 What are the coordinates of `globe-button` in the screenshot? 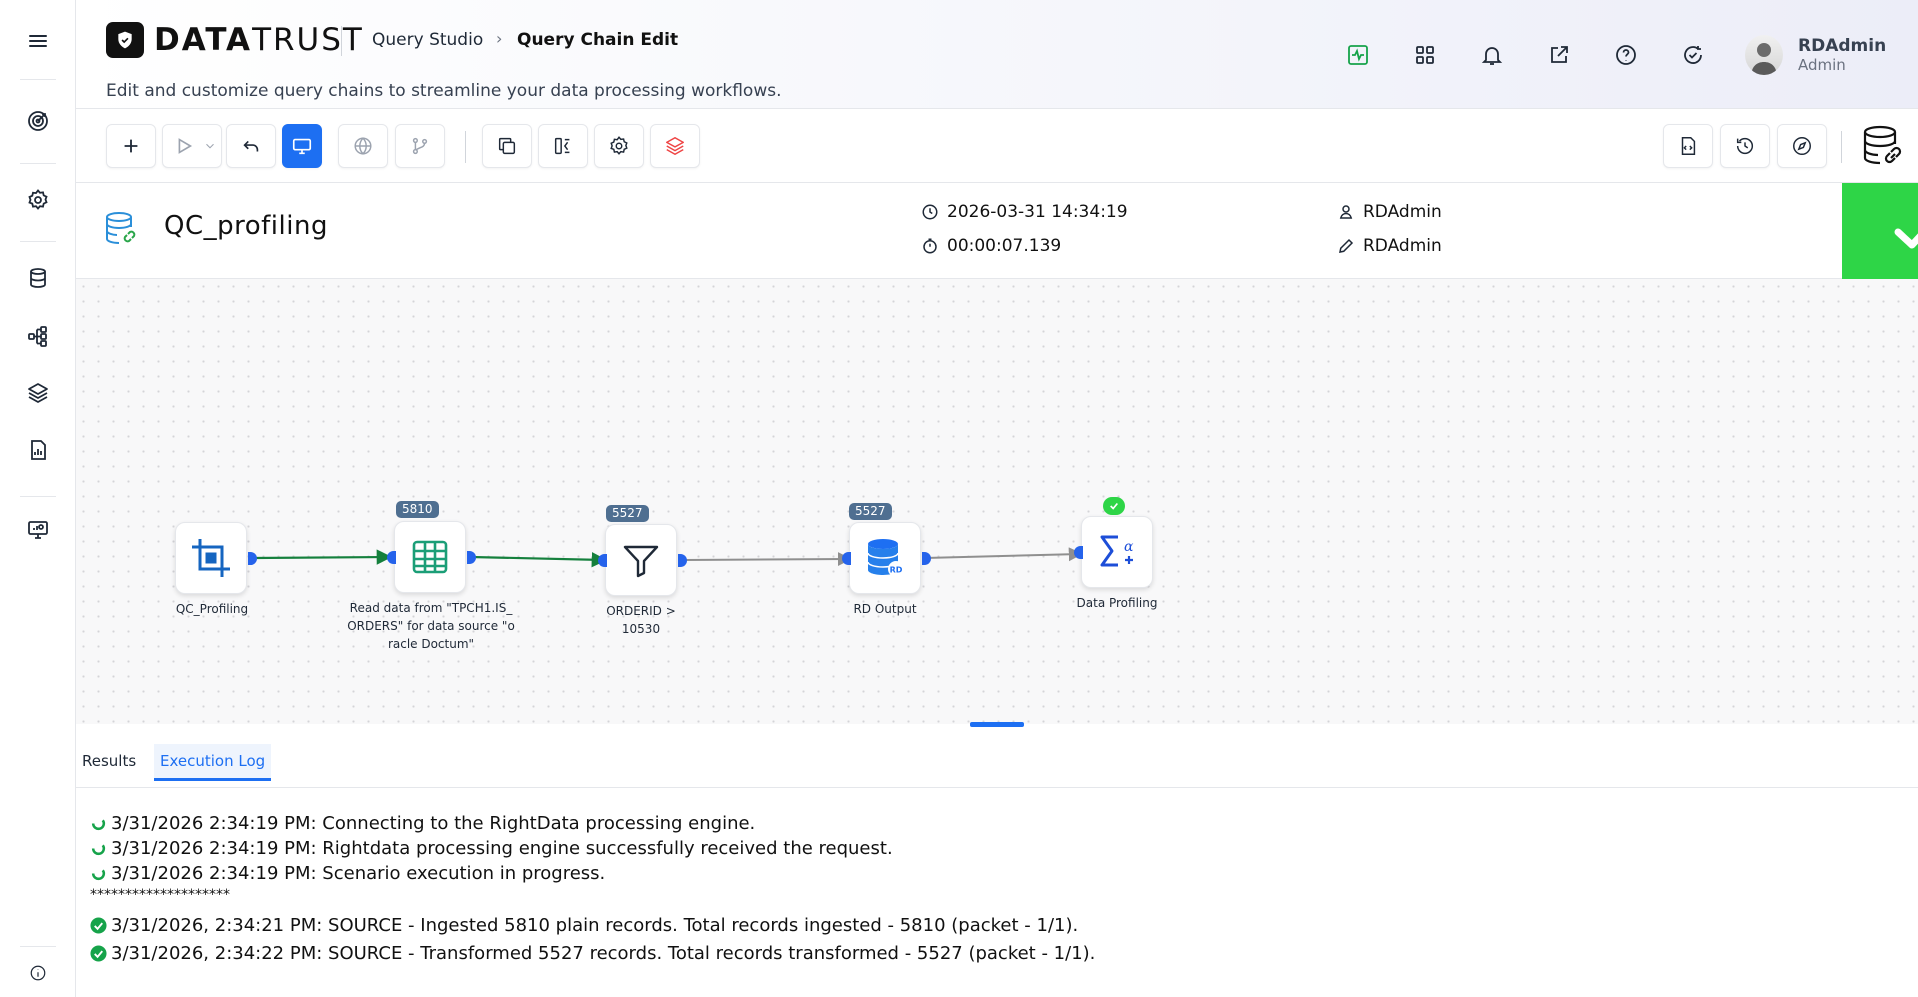 It's located at (363, 146).